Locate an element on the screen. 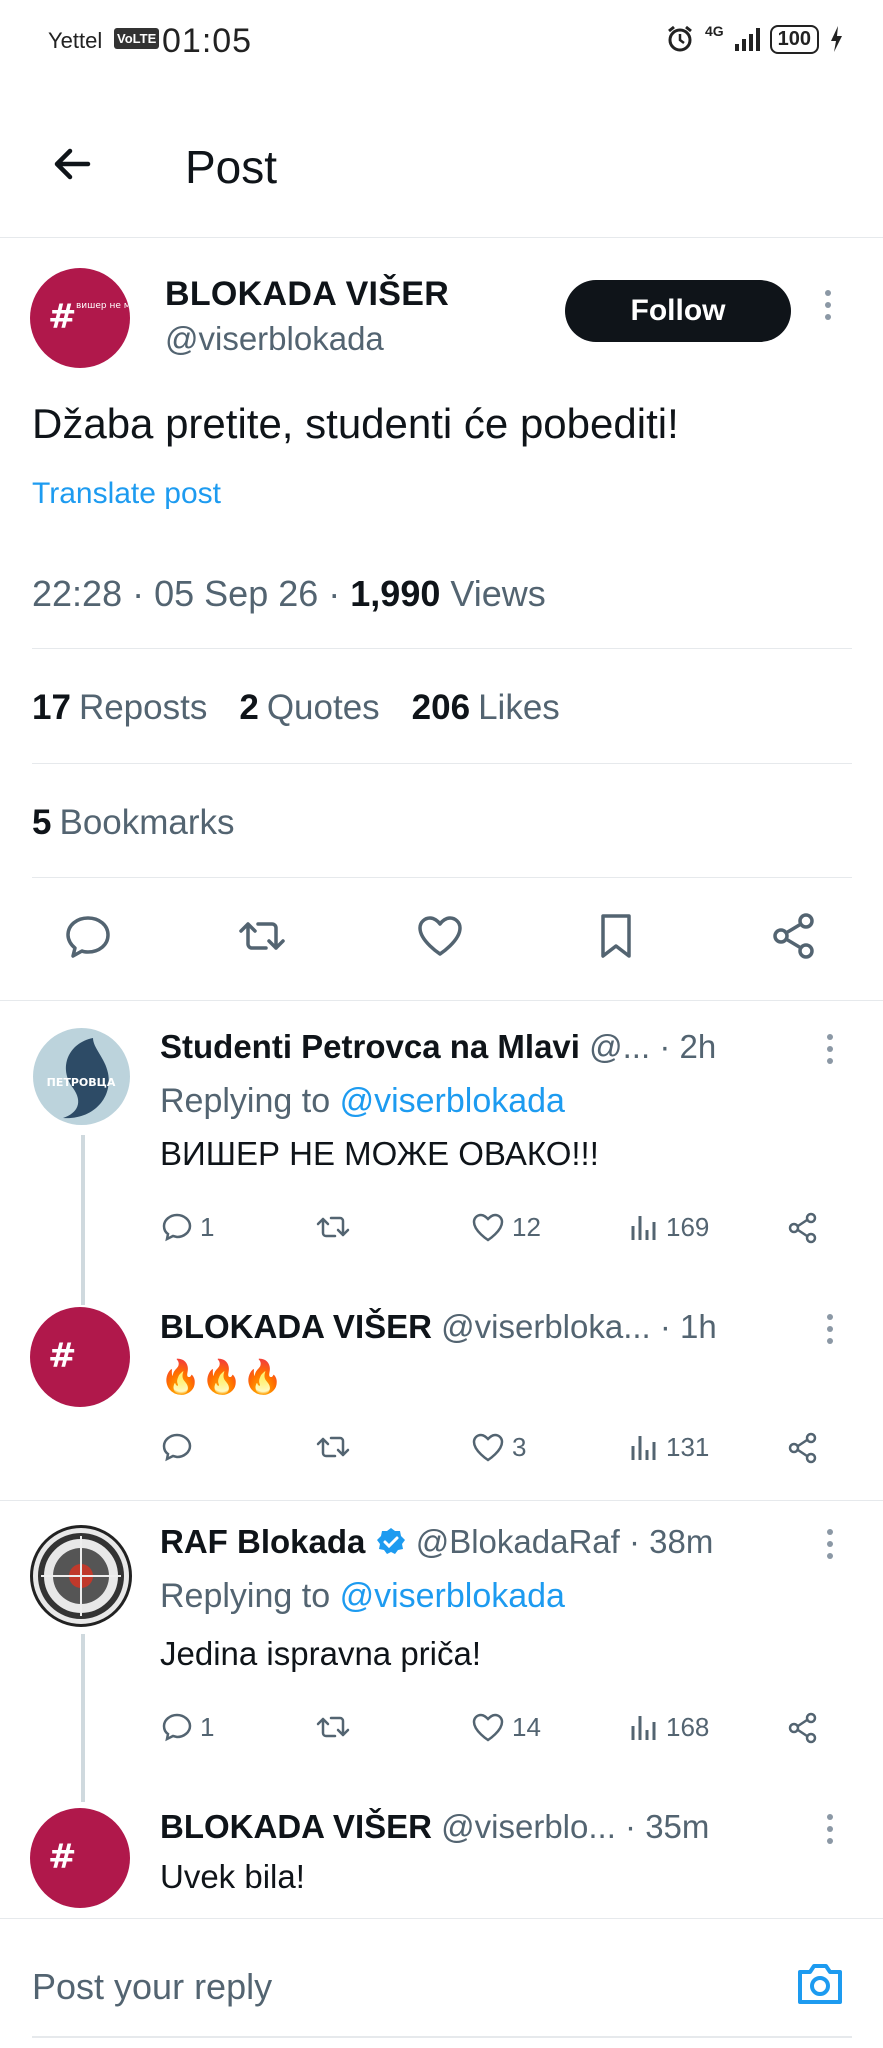 This screenshot has height=2048, width=883. bookmark-icon is located at coordinates (616, 936).